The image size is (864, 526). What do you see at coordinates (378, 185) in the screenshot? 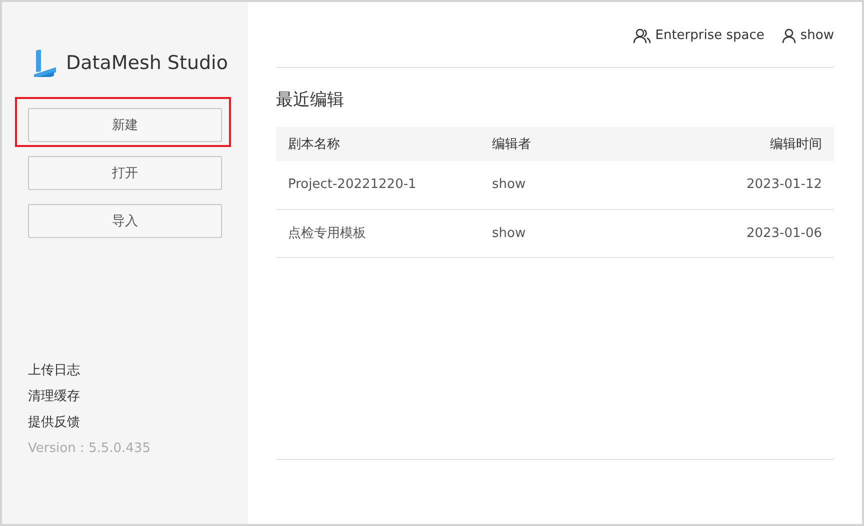
I see `table-cell: Project-20221220-1` at bounding box center [378, 185].